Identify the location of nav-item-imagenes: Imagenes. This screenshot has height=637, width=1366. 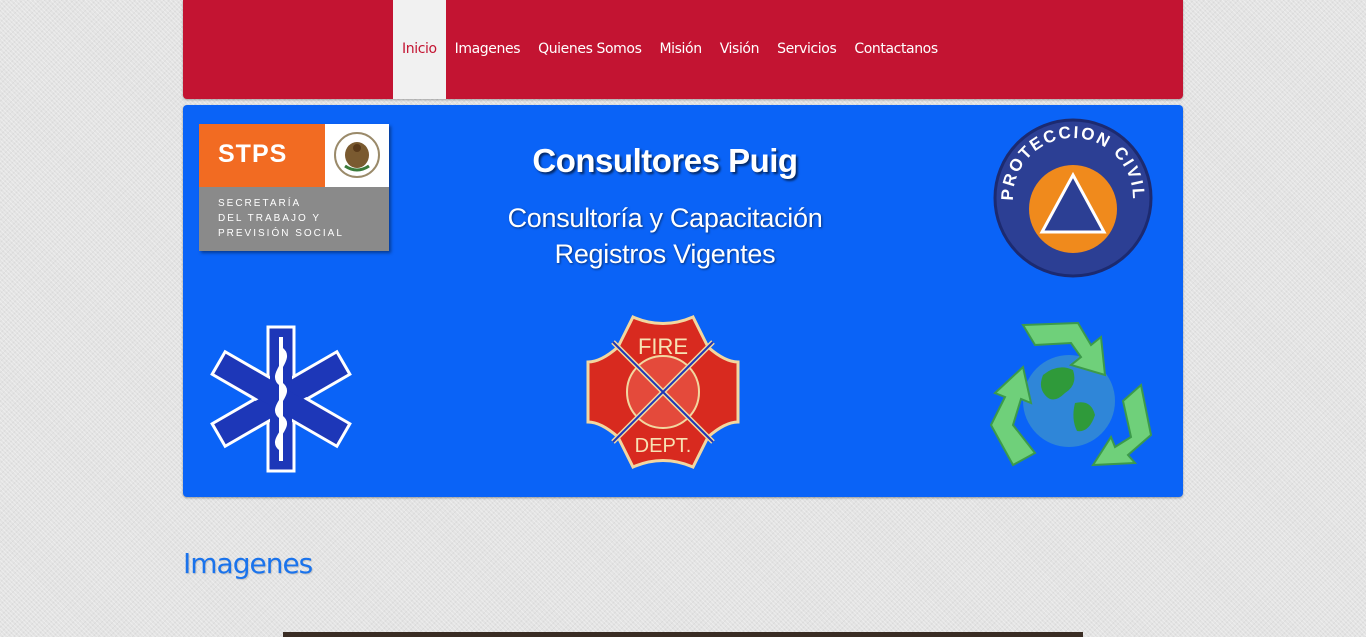
(487, 49).